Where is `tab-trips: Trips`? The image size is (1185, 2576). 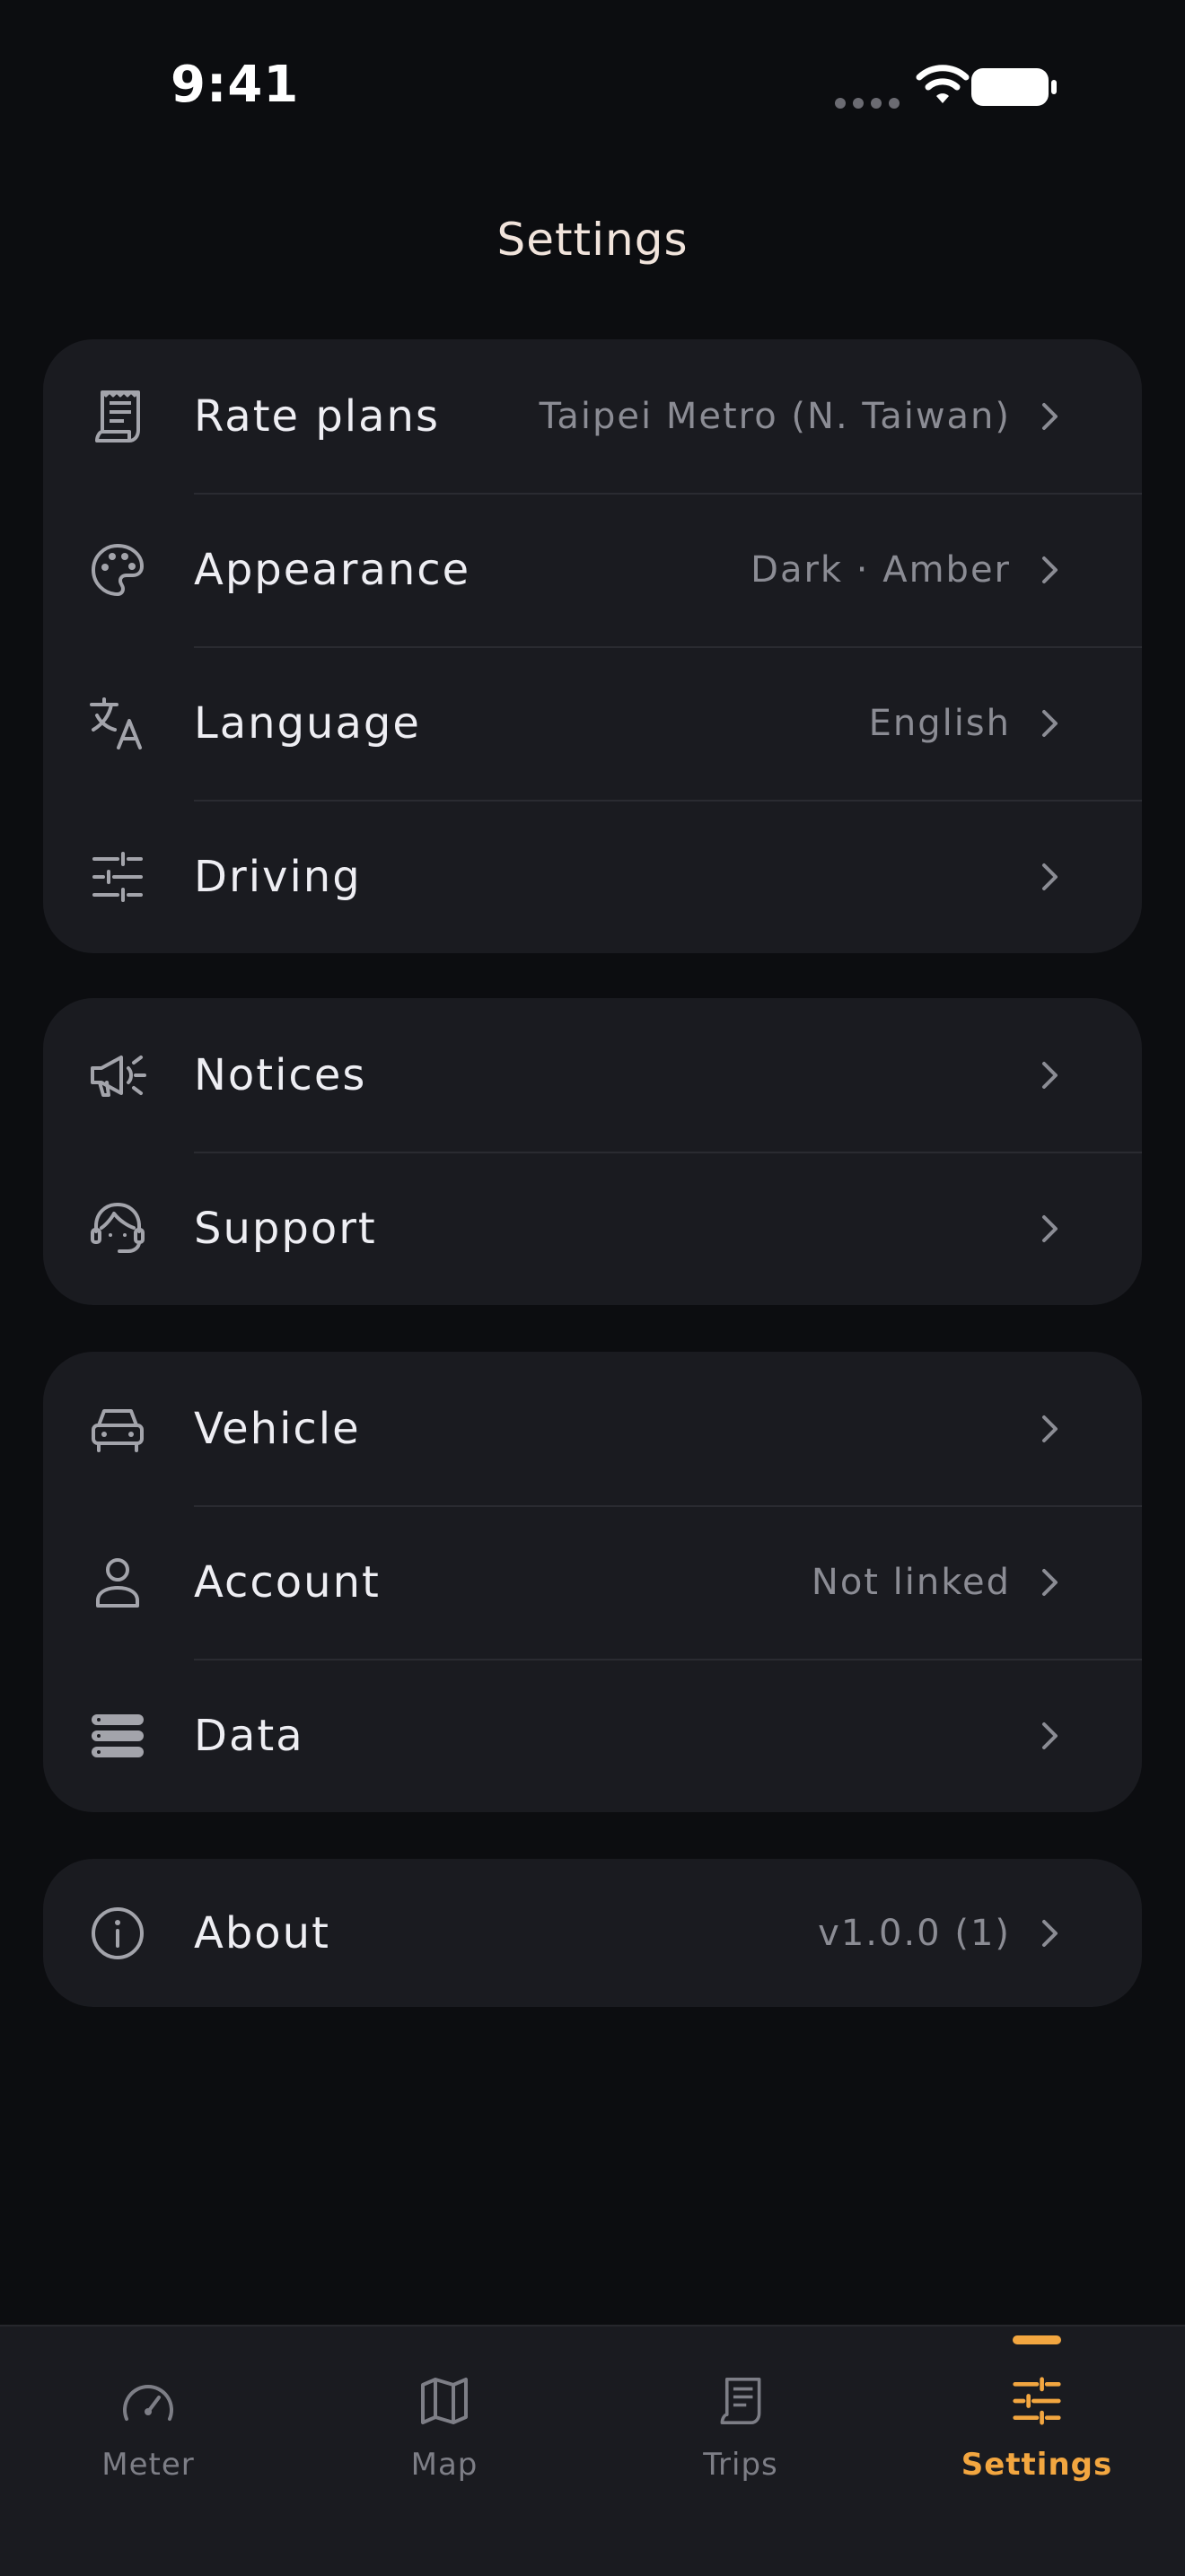
tab-trips: Trips is located at coordinates (740, 2451).